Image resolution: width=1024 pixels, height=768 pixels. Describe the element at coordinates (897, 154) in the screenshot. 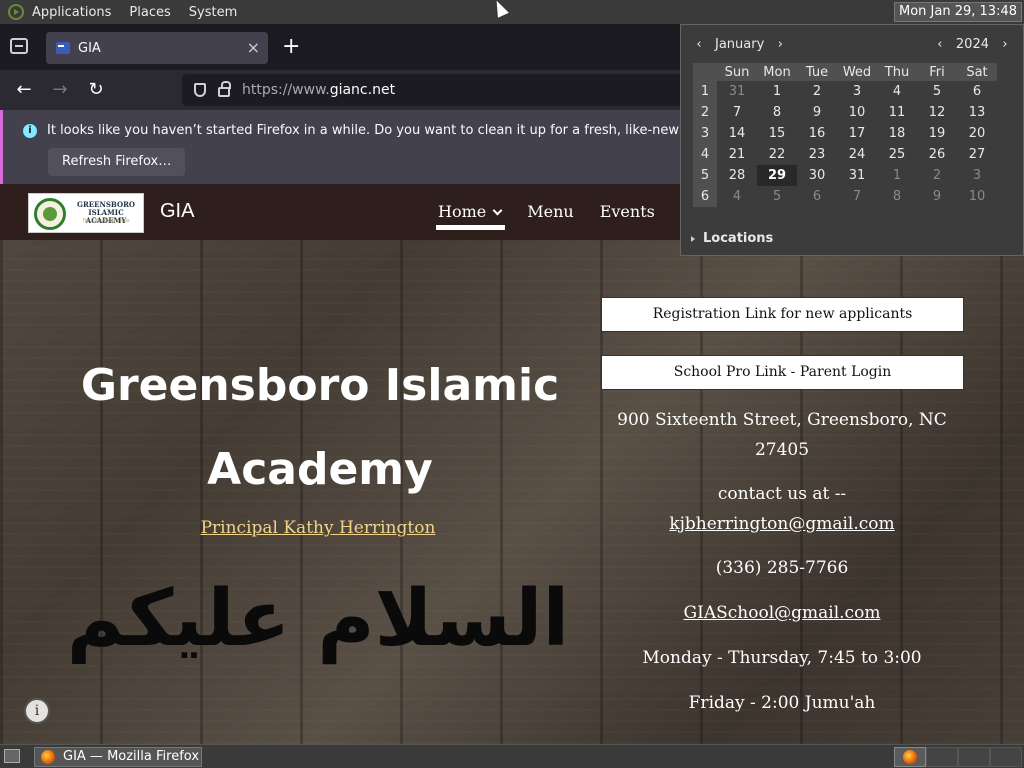

I see `calendar-day: 25` at that location.